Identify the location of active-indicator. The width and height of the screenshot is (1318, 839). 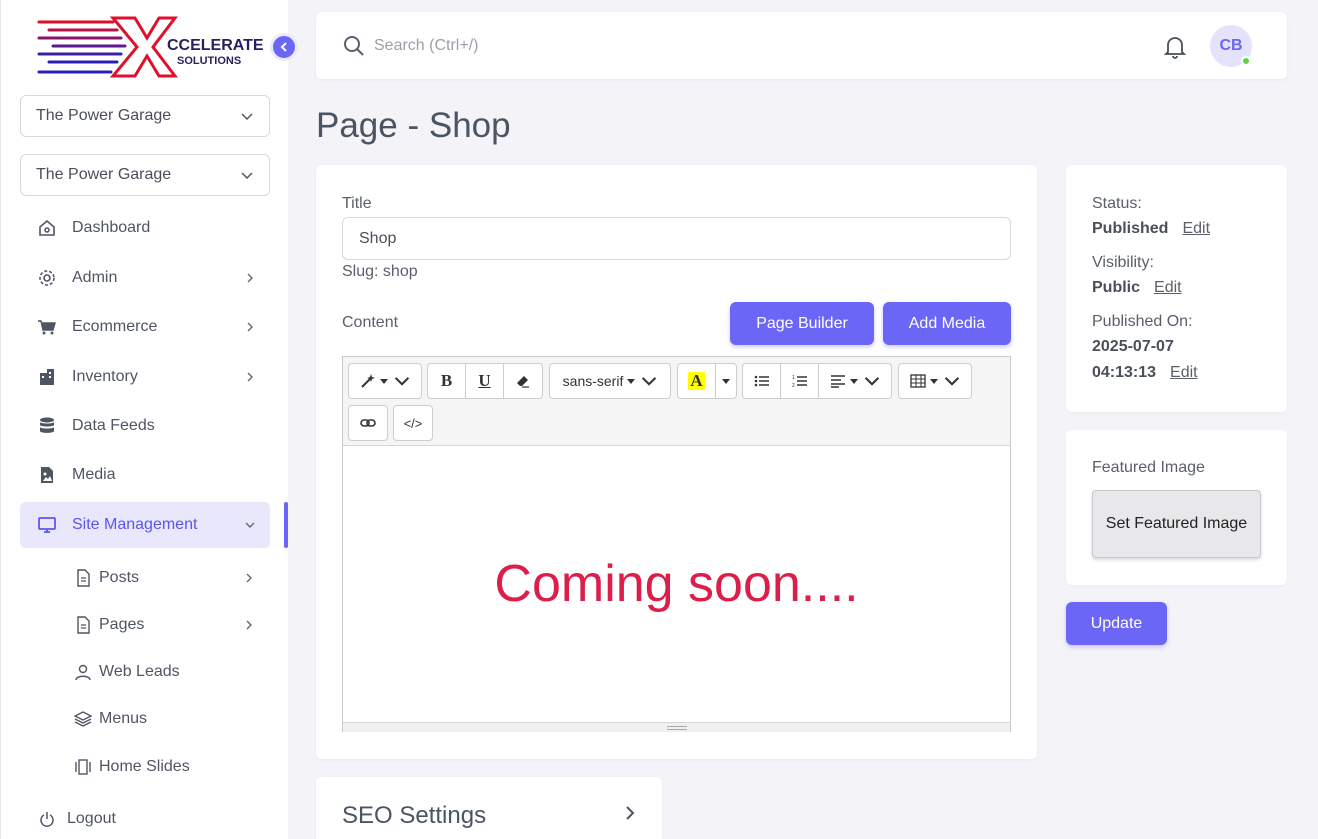
(286, 525).